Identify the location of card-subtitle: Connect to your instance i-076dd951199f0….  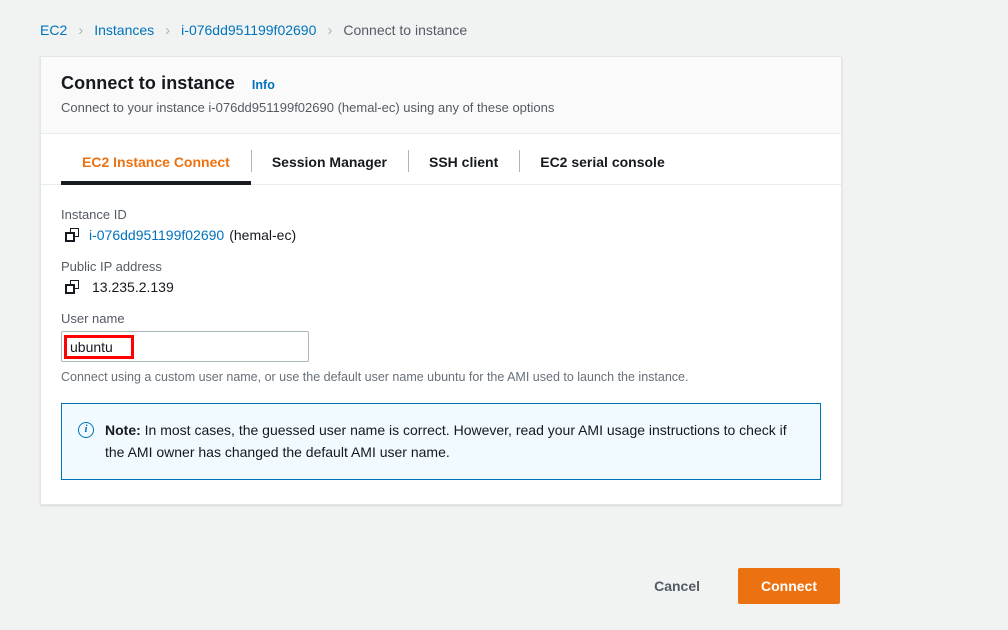
(308, 107).